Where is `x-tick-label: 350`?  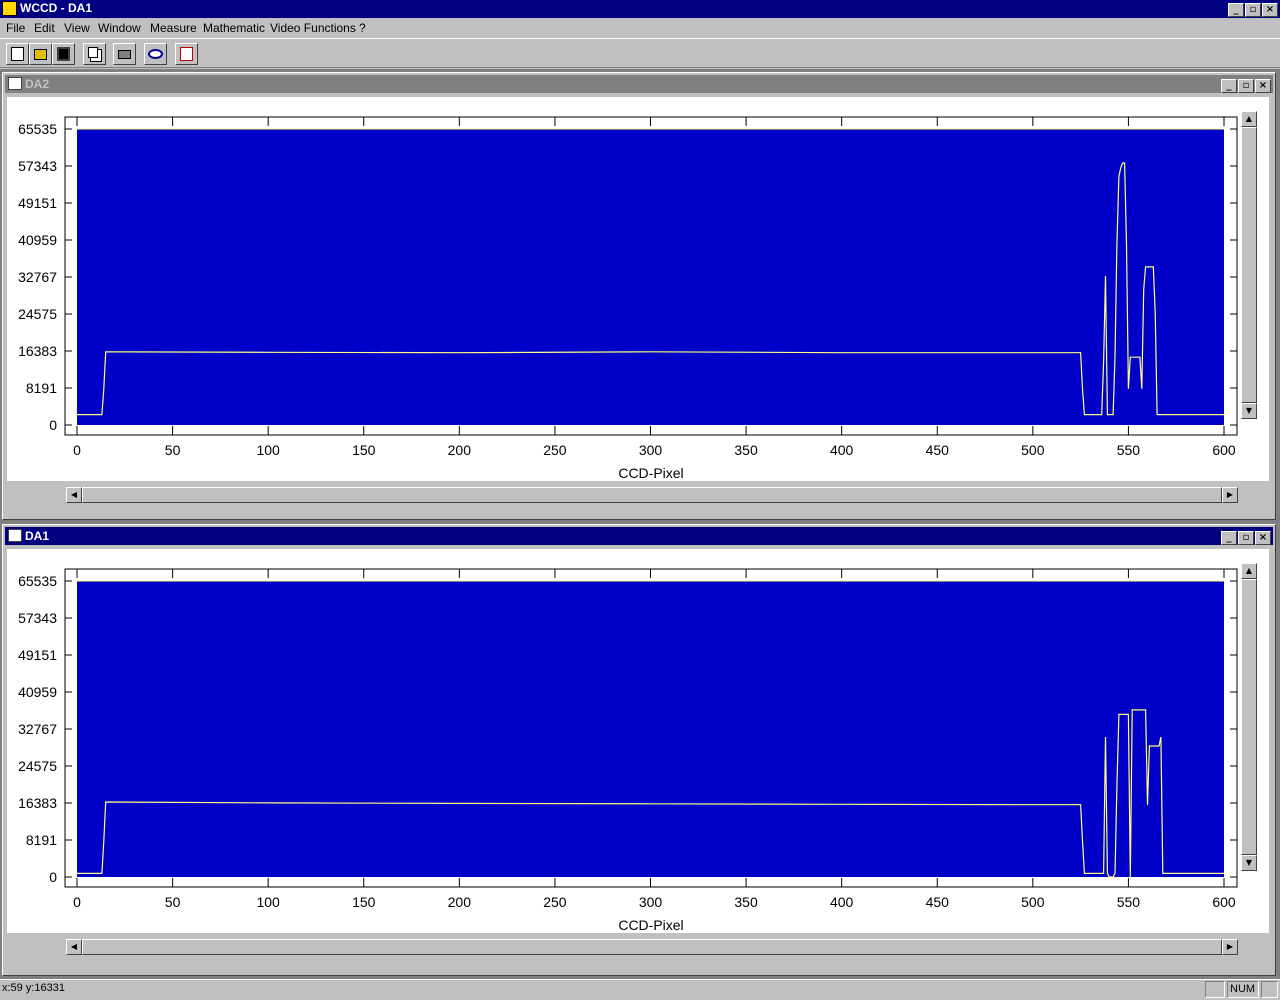
x-tick-label: 350 is located at coordinates (746, 902).